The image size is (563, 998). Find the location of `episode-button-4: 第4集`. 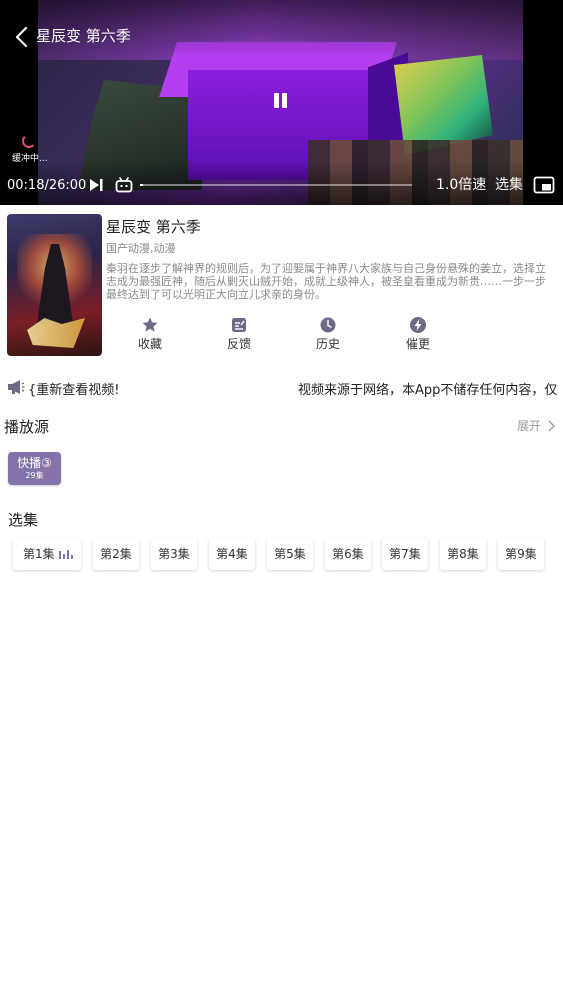

episode-button-4: 第4集 is located at coordinates (232, 554).